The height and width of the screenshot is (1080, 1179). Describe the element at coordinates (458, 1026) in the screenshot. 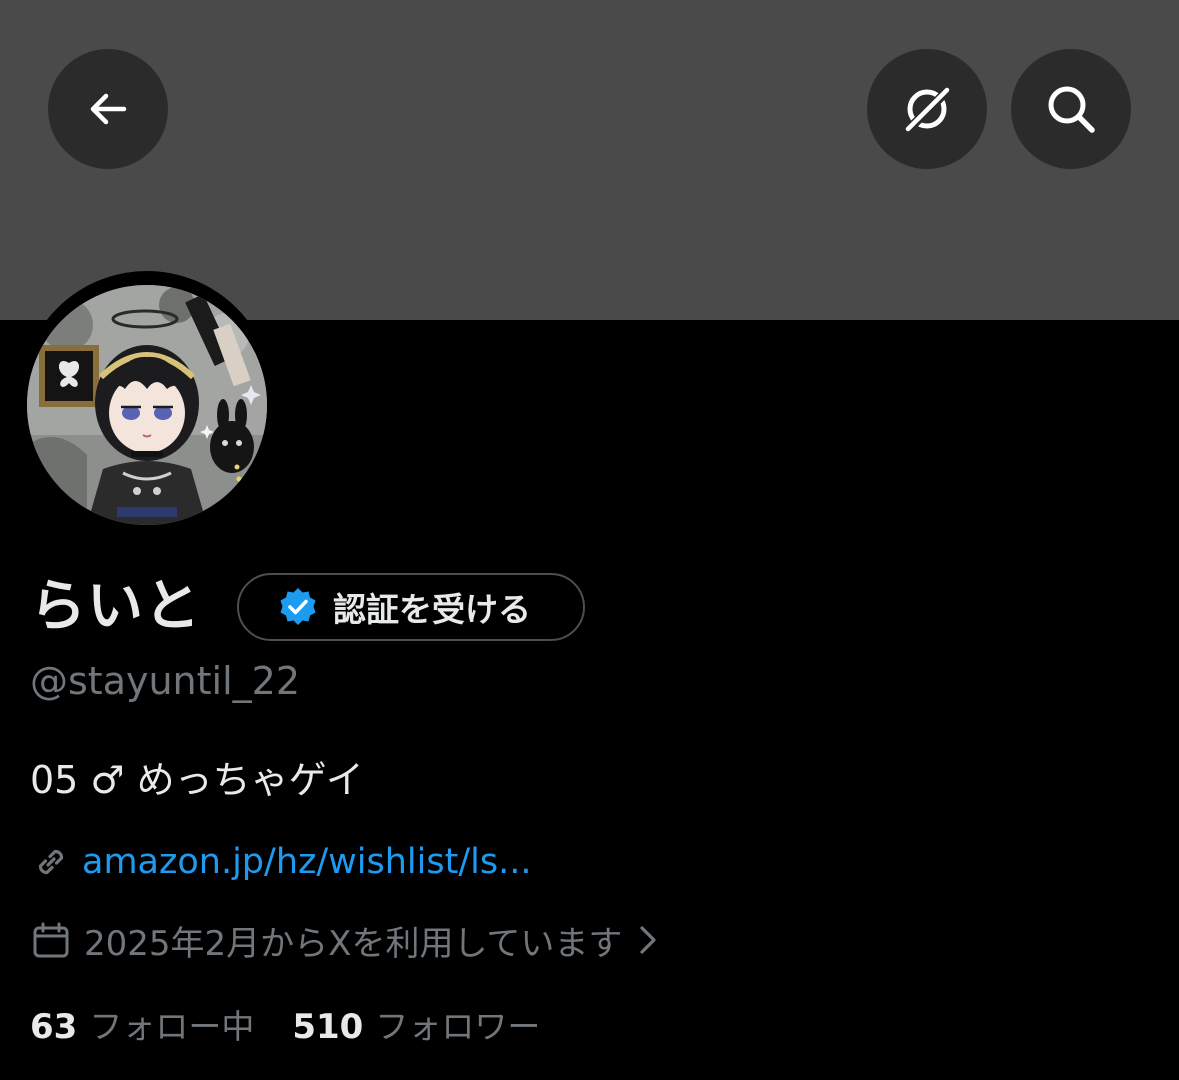

I see `followers-label: フォロワー` at that location.